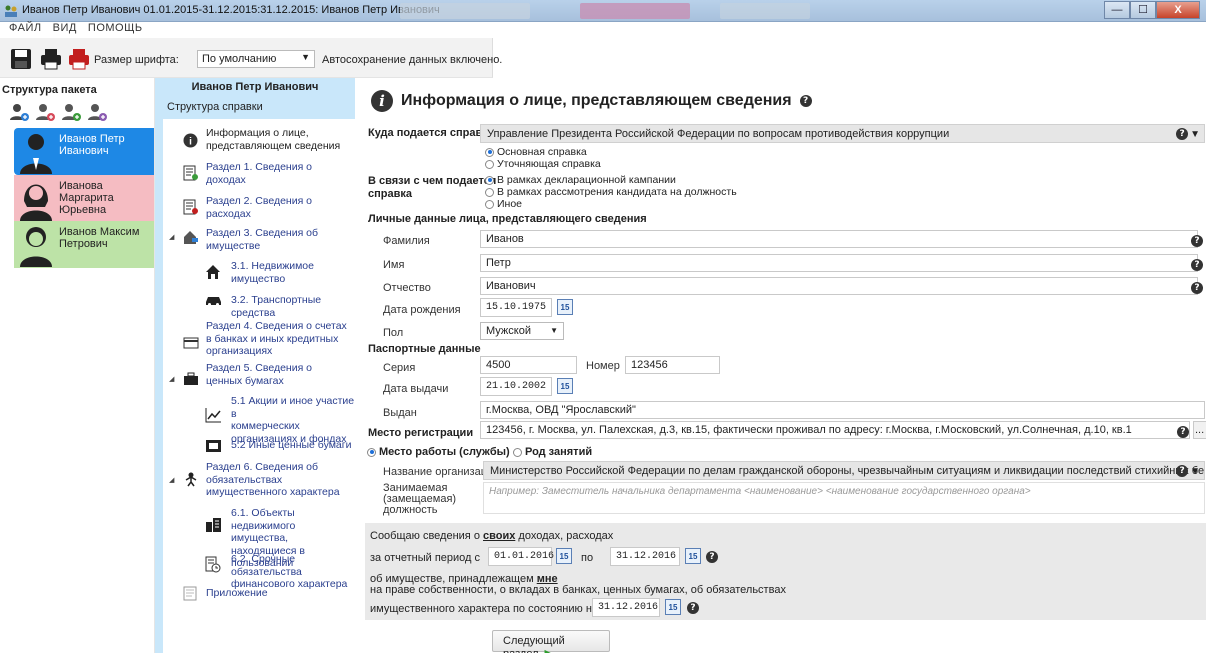 Image resolution: width=1206 pixels, height=653 pixels. What do you see at coordinates (191, 343) in the screenshot?
I see `bank-card-icon` at bounding box center [191, 343].